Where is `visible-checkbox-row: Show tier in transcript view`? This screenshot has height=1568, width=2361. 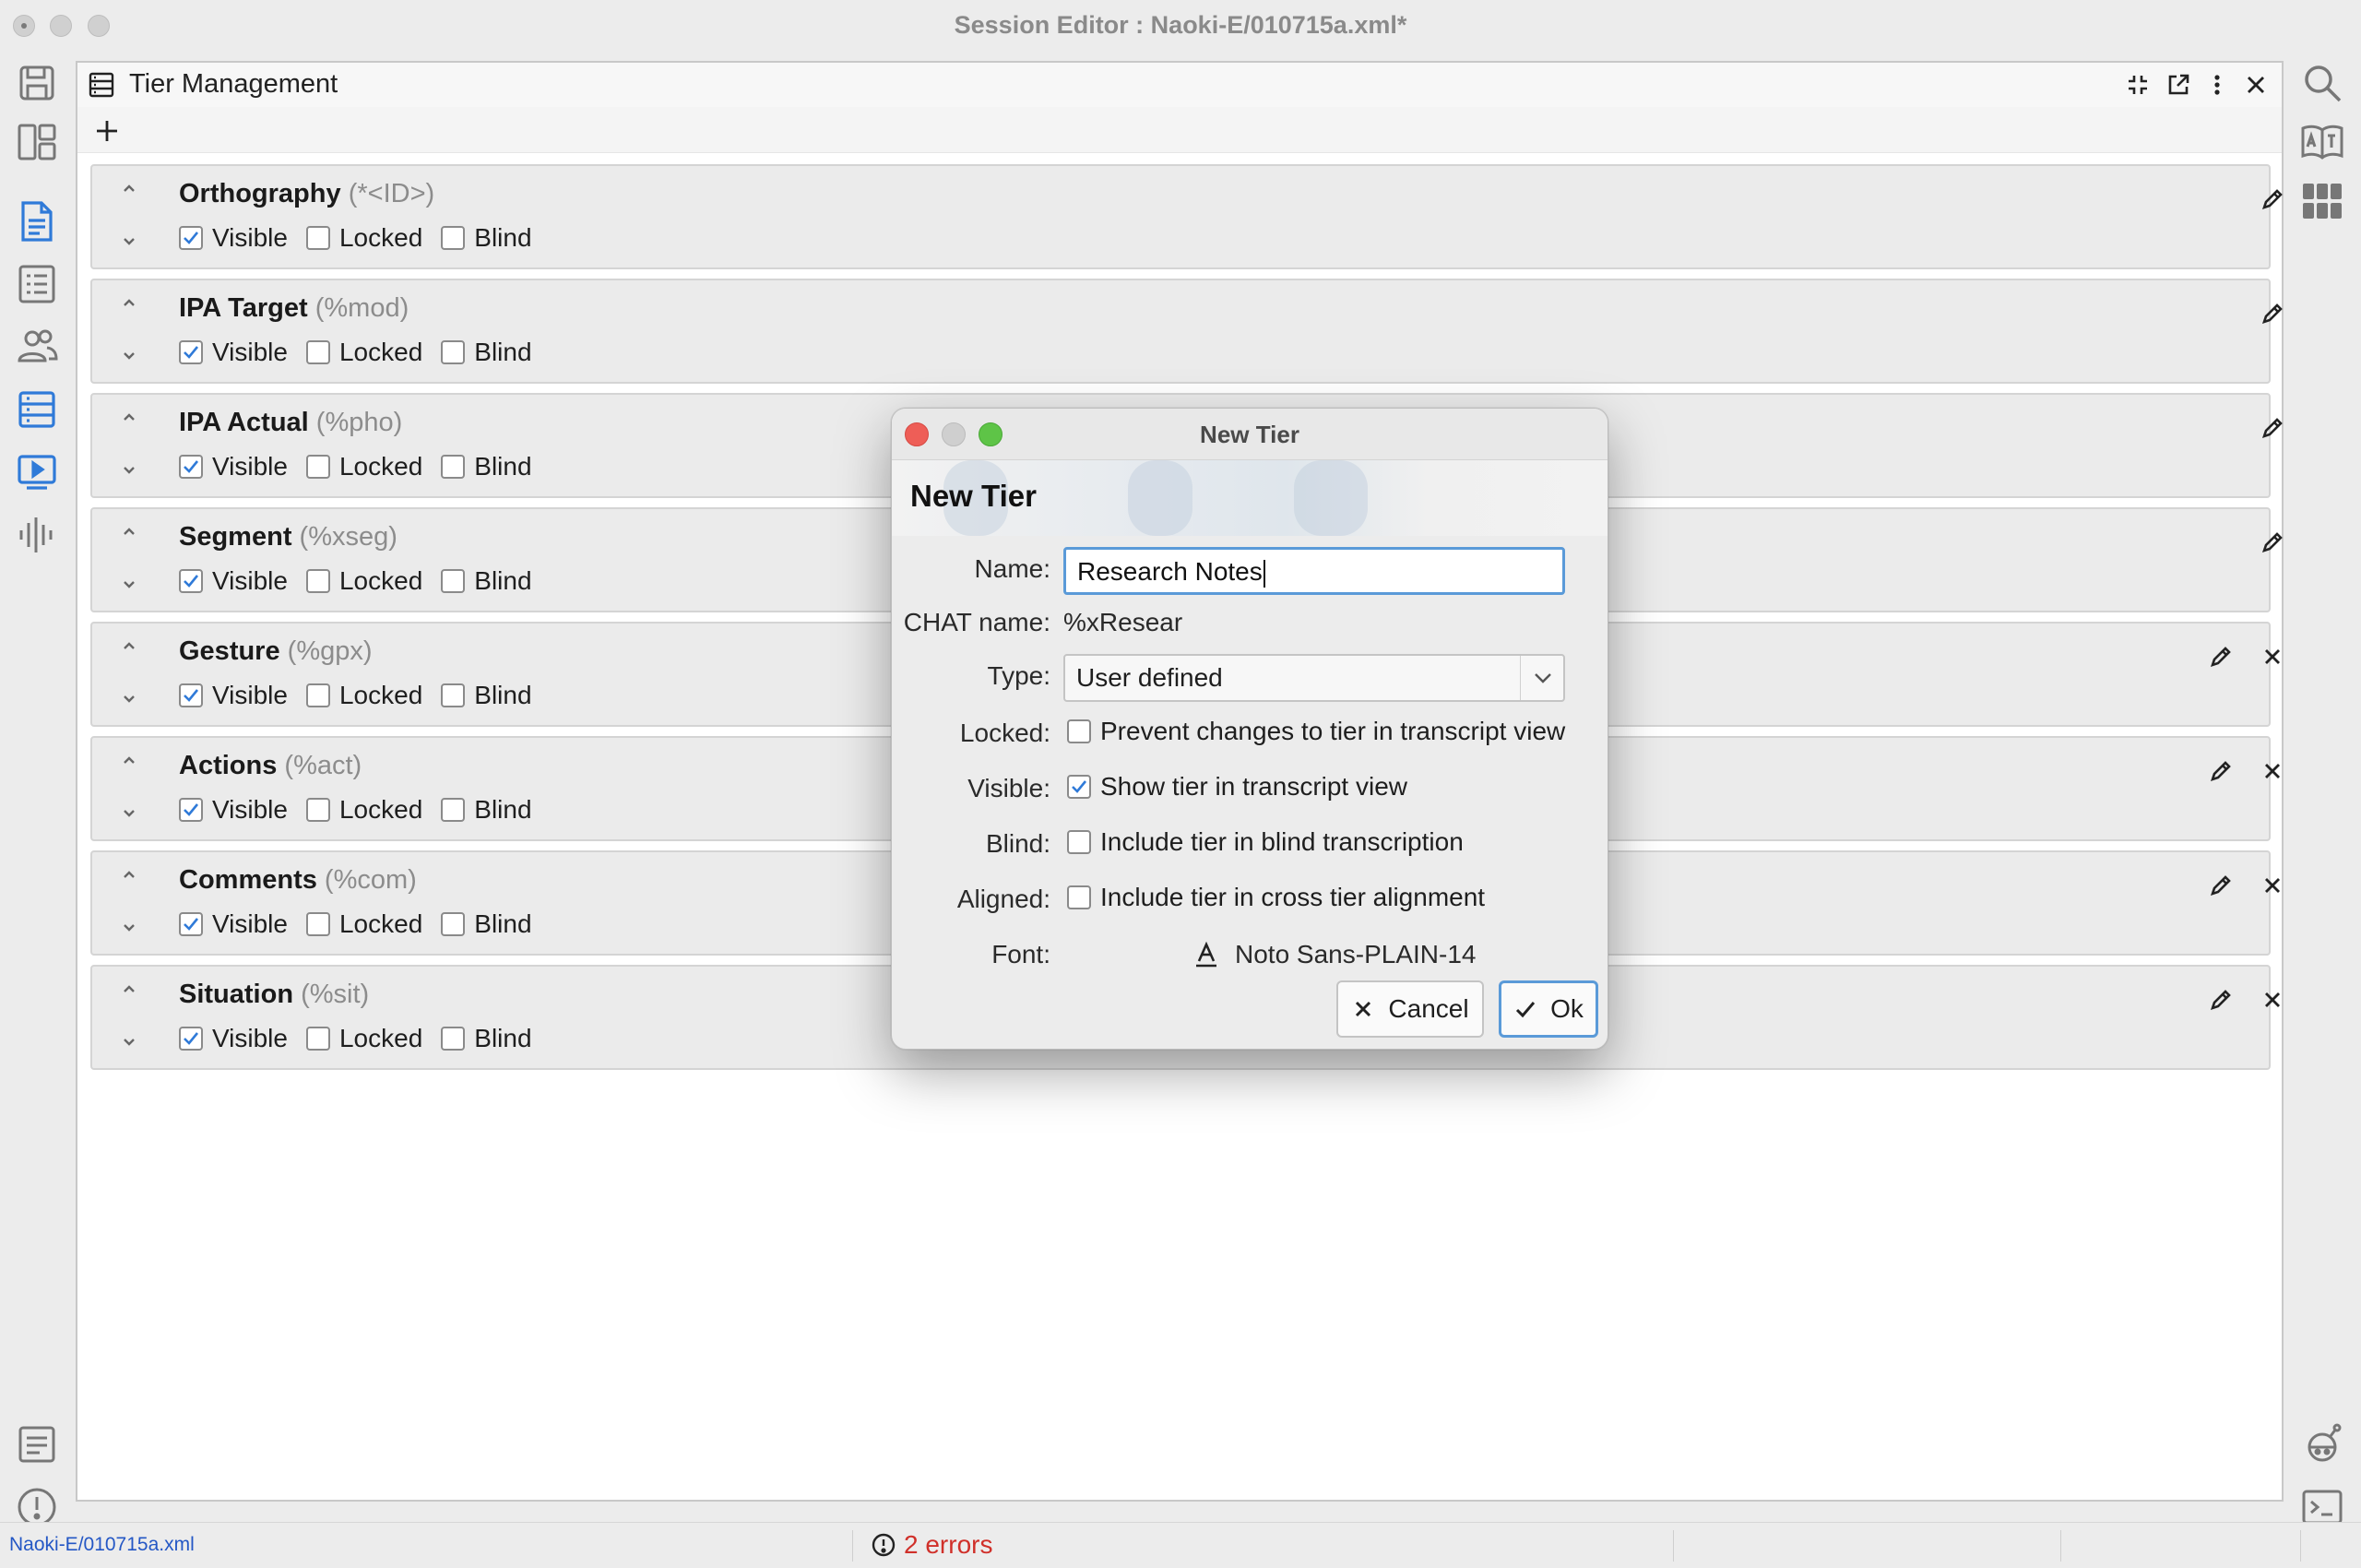 visible-checkbox-row: Show tier in transcript view is located at coordinates (1237, 787).